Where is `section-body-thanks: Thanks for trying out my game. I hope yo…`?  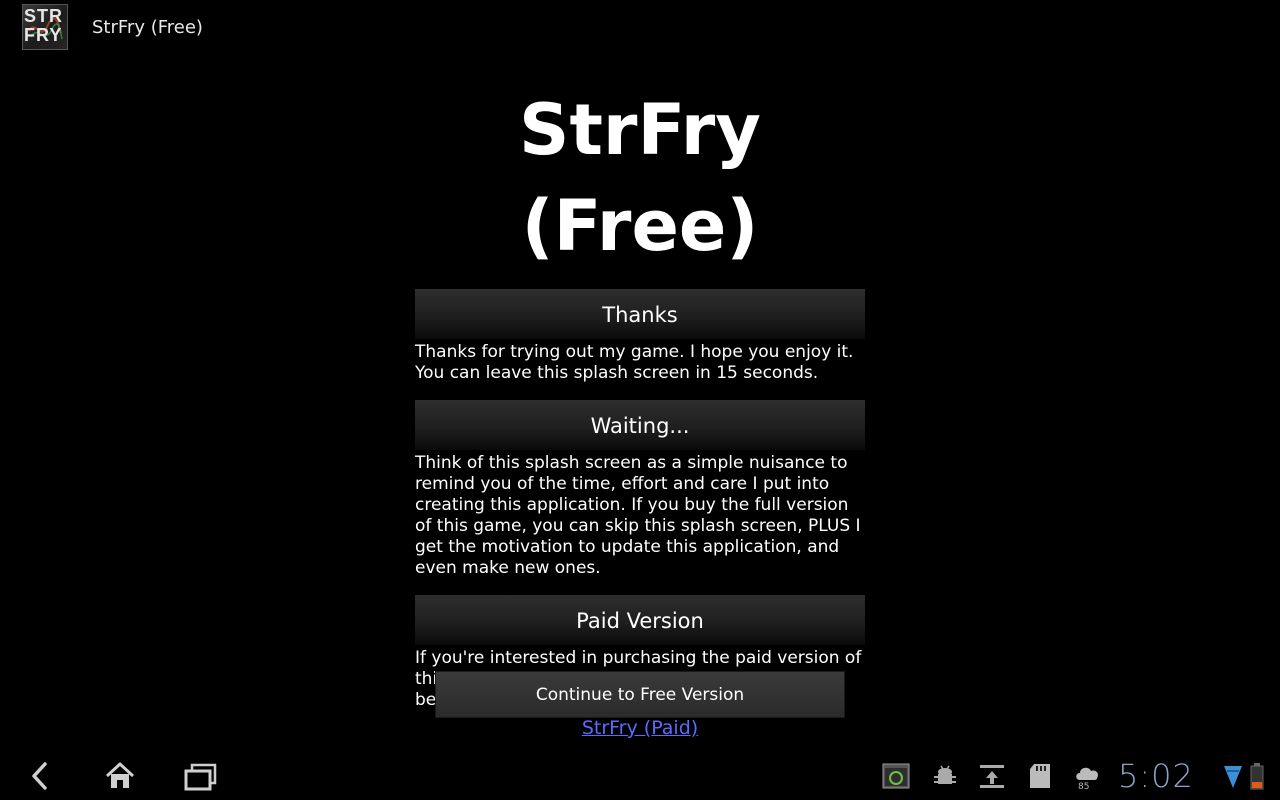
section-body-thanks: Thanks for trying out my game. I hope yo… is located at coordinates (634, 362).